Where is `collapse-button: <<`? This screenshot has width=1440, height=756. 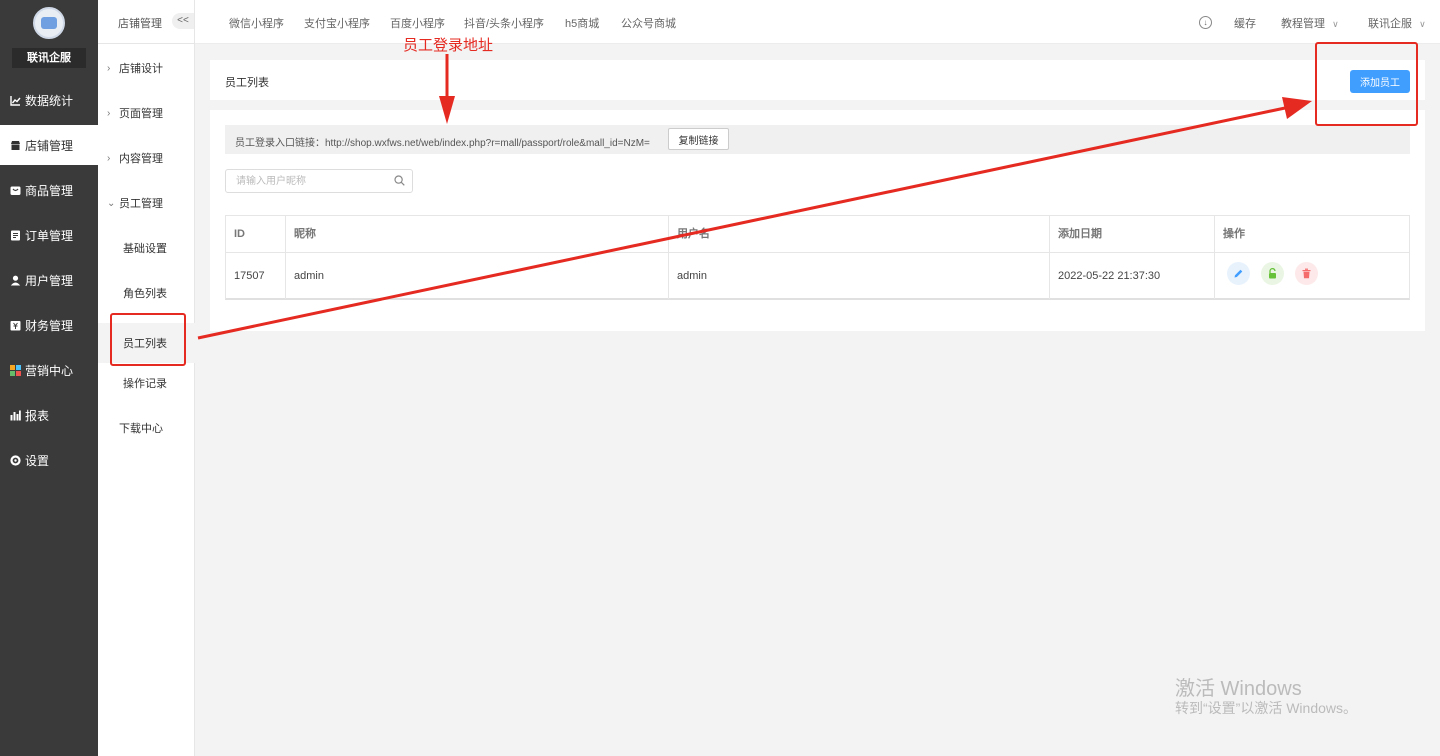 collapse-button: << is located at coordinates (183, 21).